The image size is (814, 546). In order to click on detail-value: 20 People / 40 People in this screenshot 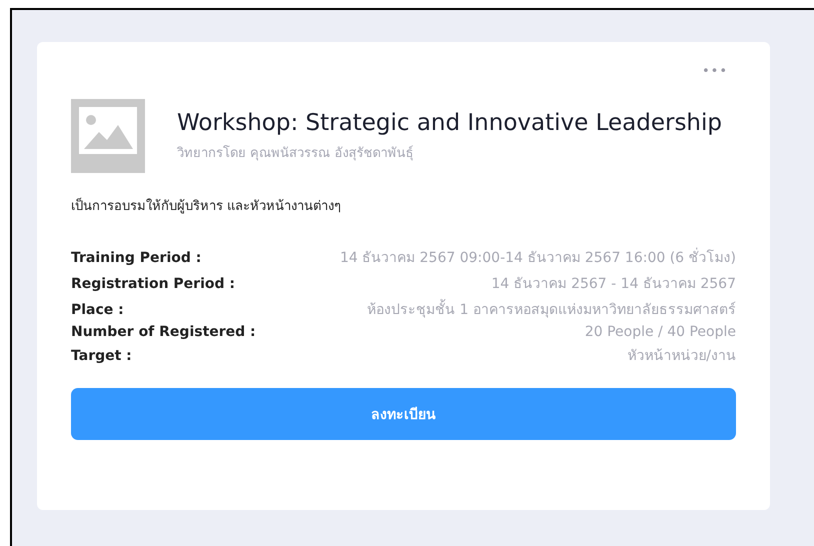, I will do `click(660, 332)`.